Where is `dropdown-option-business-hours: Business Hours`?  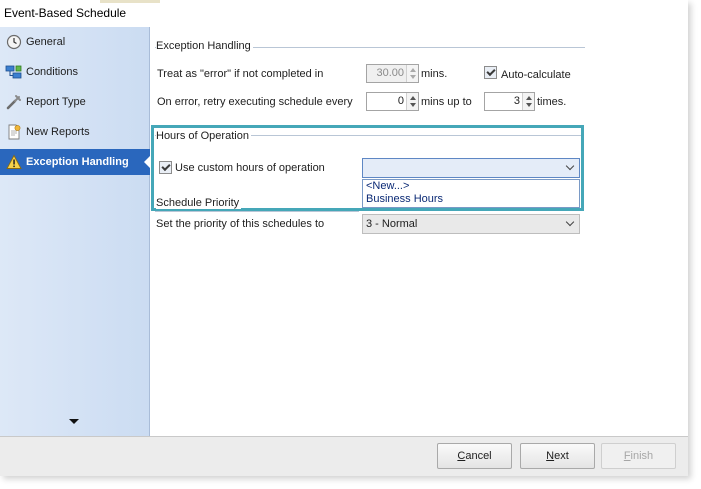
dropdown-option-business-hours: Business Hours is located at coordinates (471, 199).